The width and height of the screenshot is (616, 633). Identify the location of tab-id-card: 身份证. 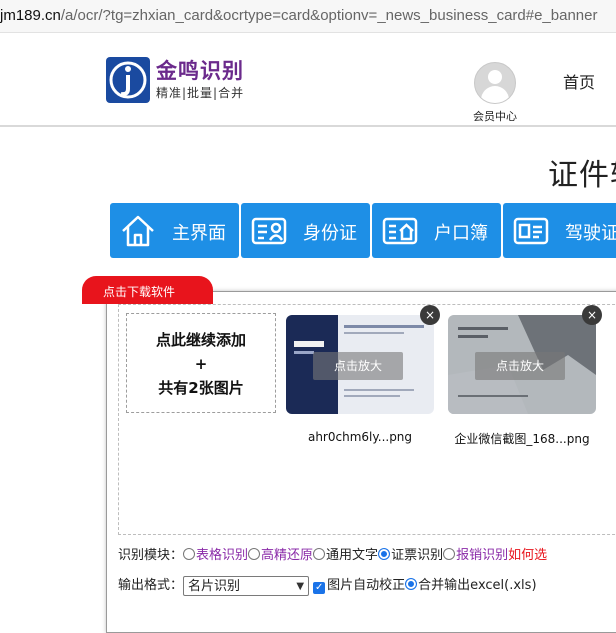
(305, 230).